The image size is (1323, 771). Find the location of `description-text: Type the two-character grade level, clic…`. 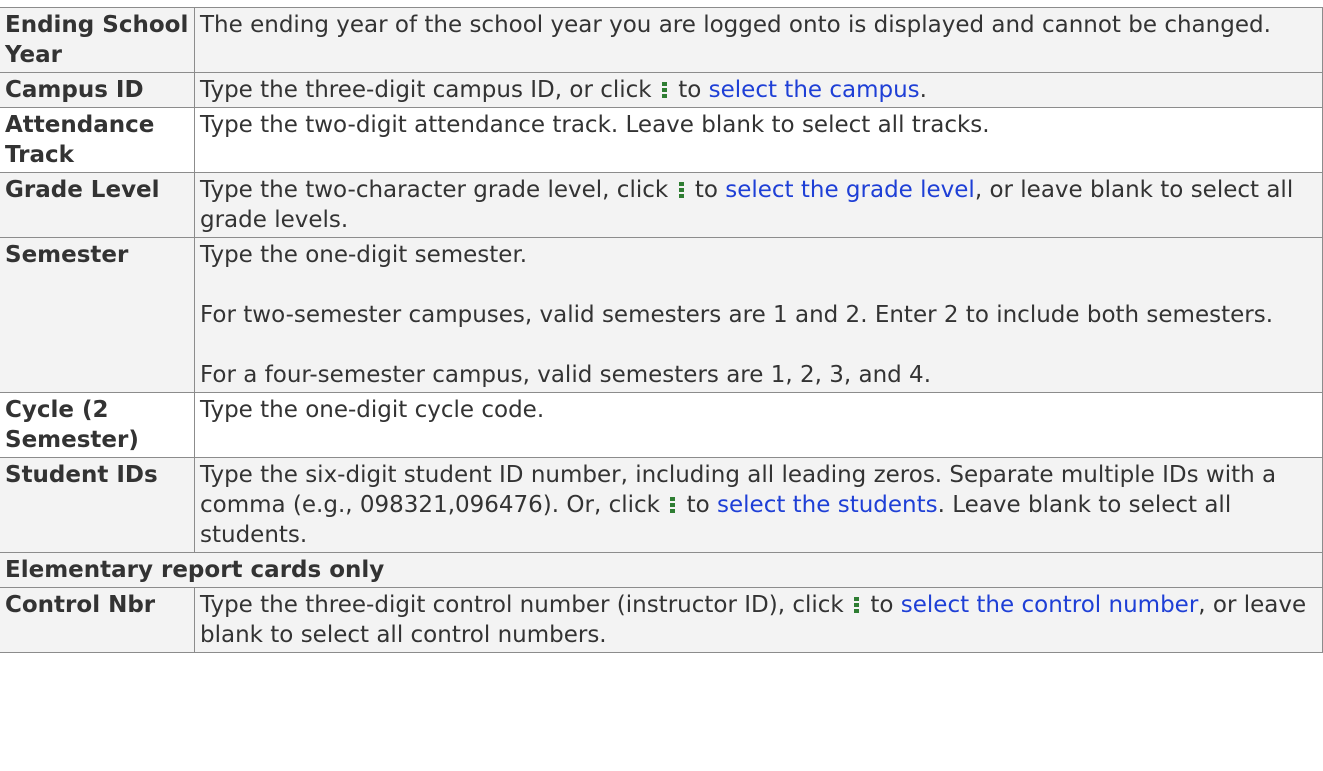

description-text: Type the two-character grade level, clic… is located at coordinates (434, 190).